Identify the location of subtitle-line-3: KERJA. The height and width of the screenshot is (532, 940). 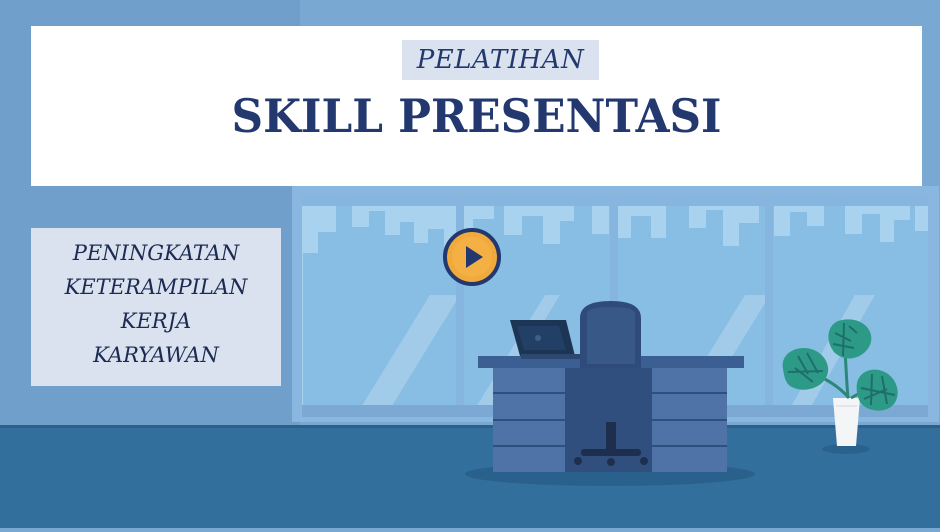
(156, 321).